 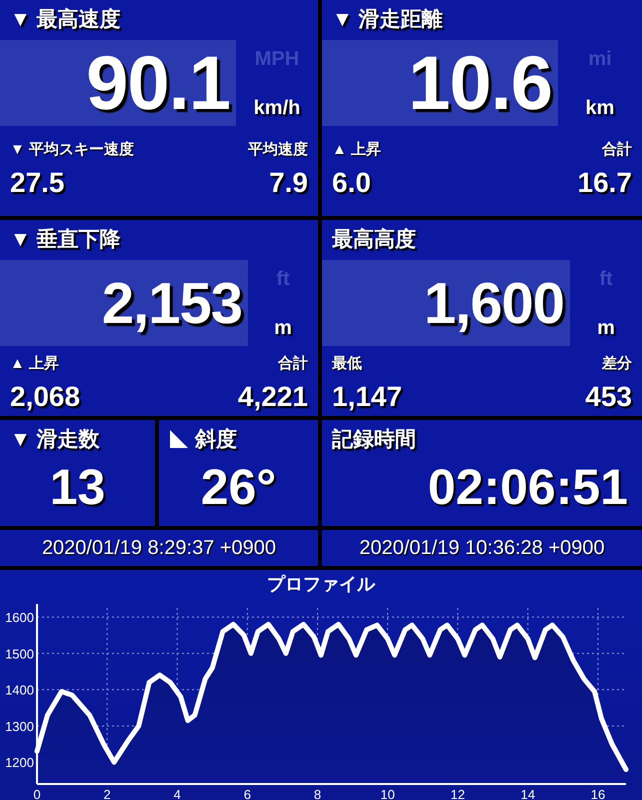 What do you see at coordinates (239, 487) in the screenshot?
I see `slope-value: 26°` at bounding box center [239, 487].